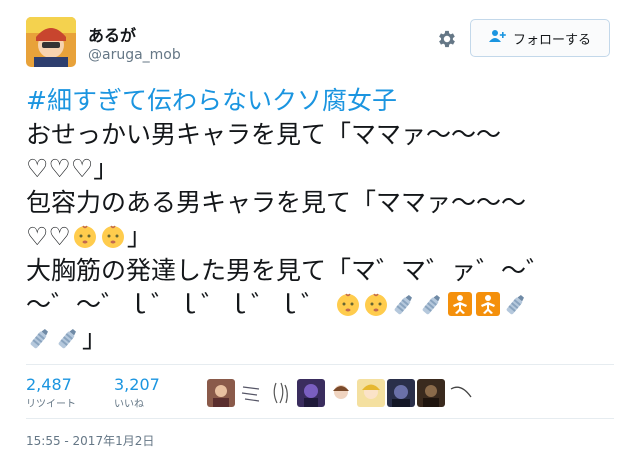 This screenshot has width=640, height=454. What do you see at coordinates (112, 34) in the screenshot?
I see `display-name: あるが` at bounding box center [112, 34].